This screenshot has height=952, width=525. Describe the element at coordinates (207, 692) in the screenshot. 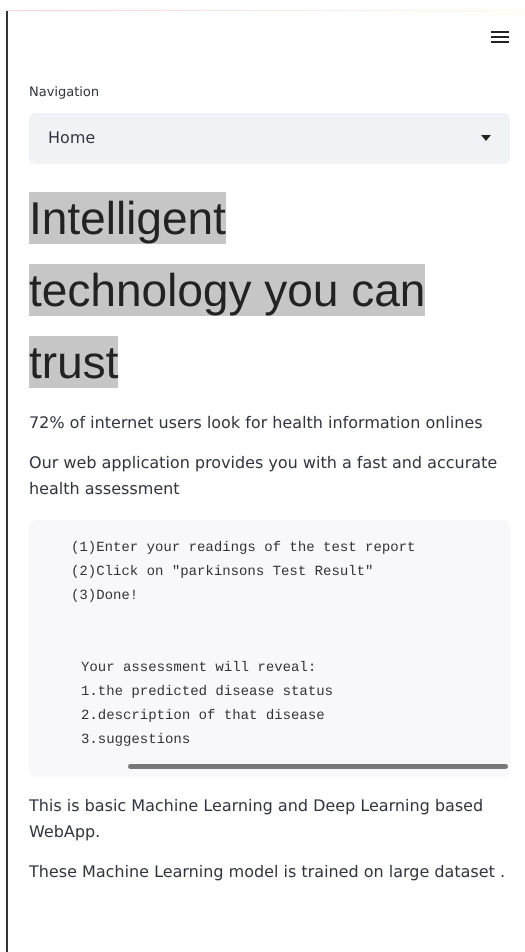

I see `code-line: 1.the predicted disease status` at that location.